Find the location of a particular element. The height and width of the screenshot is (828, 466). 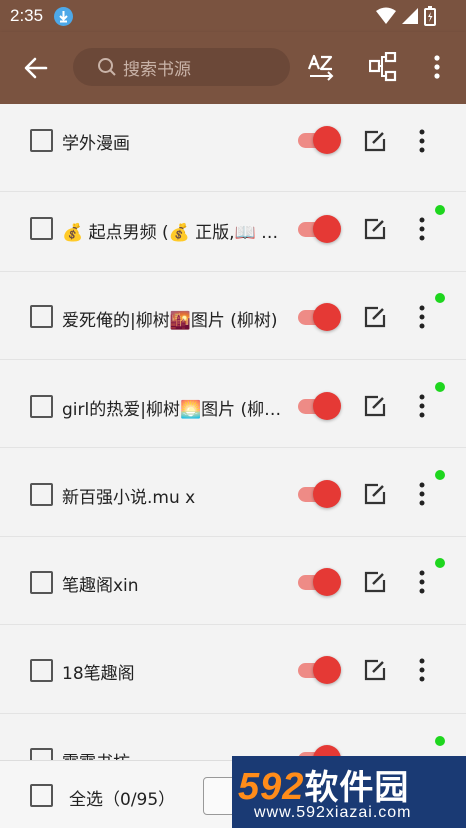

select-all-checkbox is located at coordinates (41, 795).